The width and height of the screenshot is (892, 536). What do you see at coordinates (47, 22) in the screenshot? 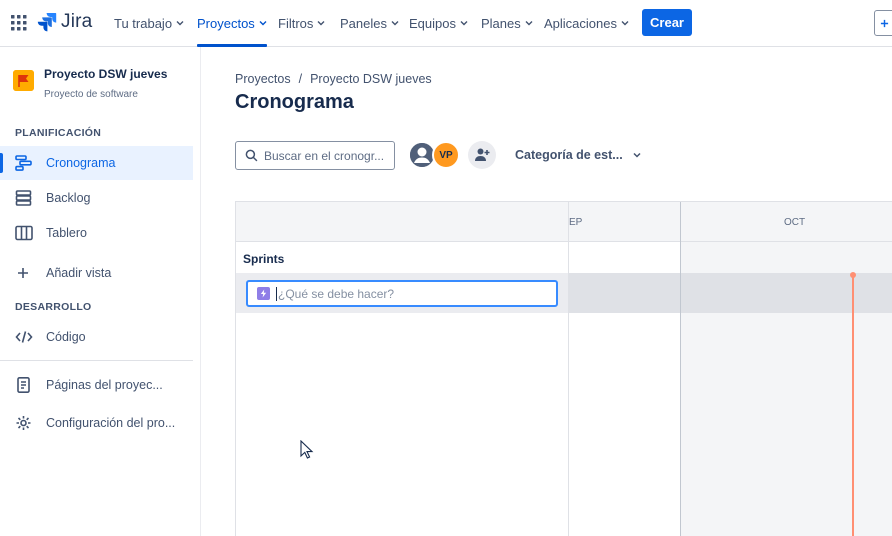
I see `jira-logo-icon` at bounding box center [47, 22].